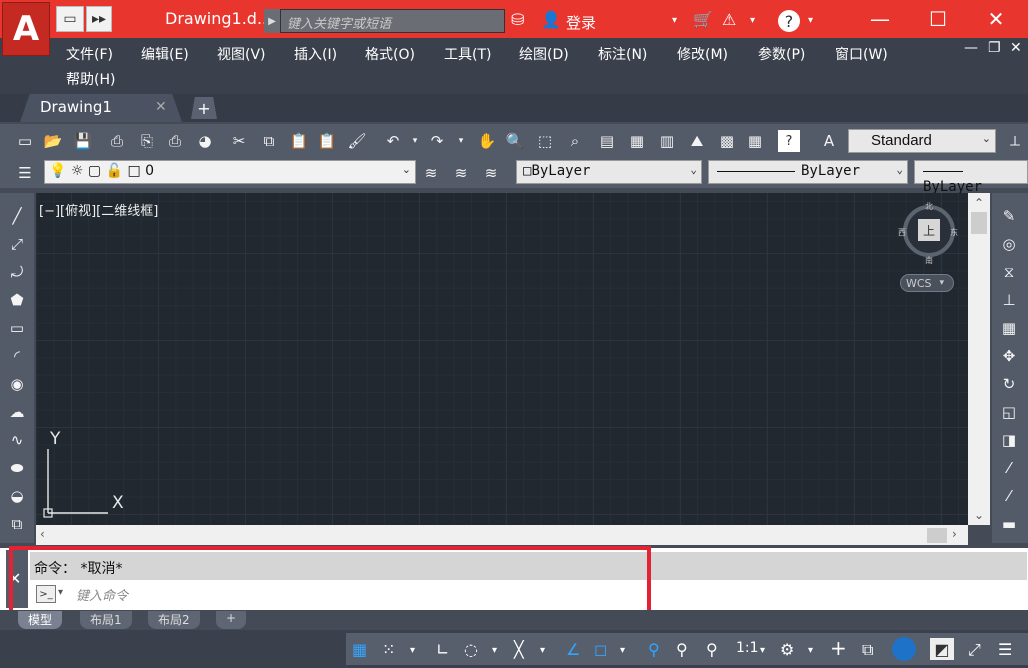 This screenshot has width=1028, height=668. Describe the element at coordinates (315, 54) in the screenshot. I see `menu-insert: 插入(I)` at that location.